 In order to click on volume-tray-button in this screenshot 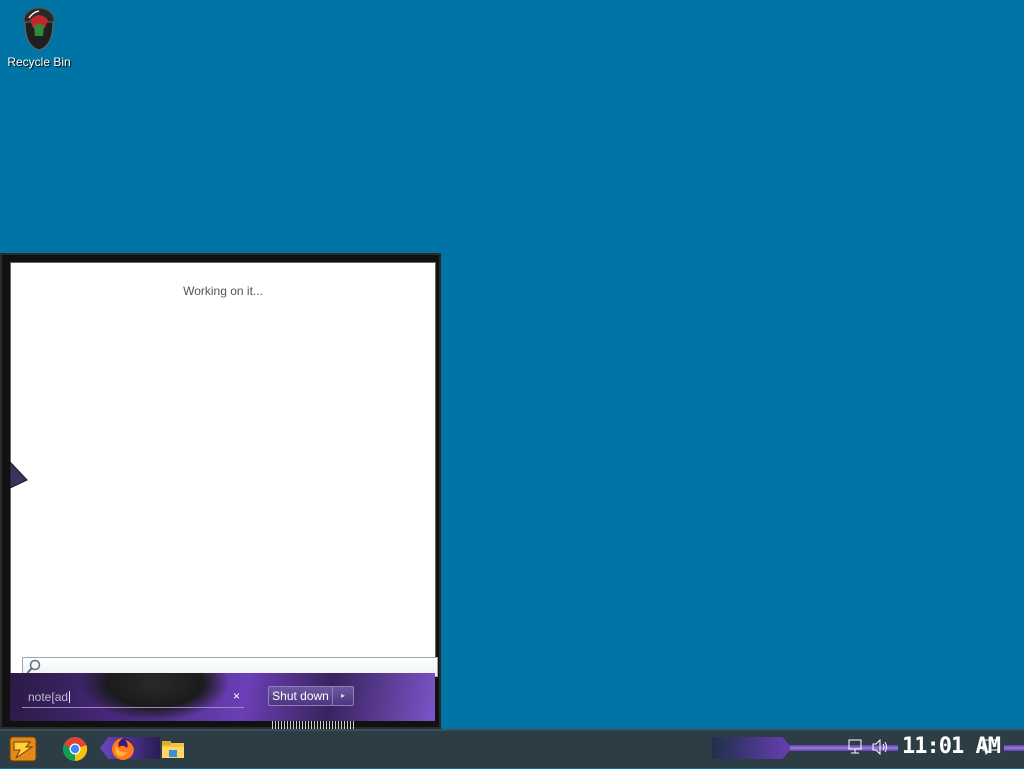, I will do `click(881, 749)`.